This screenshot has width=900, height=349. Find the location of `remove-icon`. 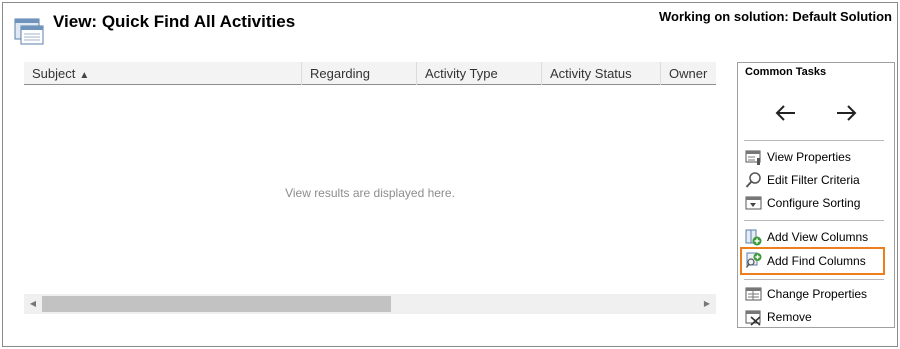

remove-icon is located at coordinates (753, 318).